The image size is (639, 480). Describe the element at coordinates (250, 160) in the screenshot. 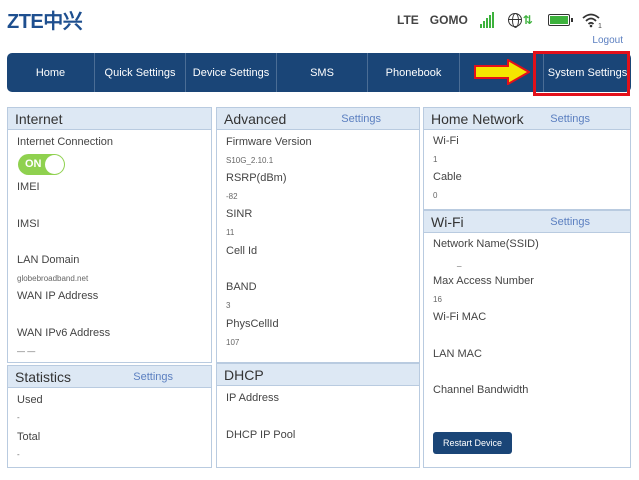

I see `firmware-value: S10G_2.10.1` at that location.